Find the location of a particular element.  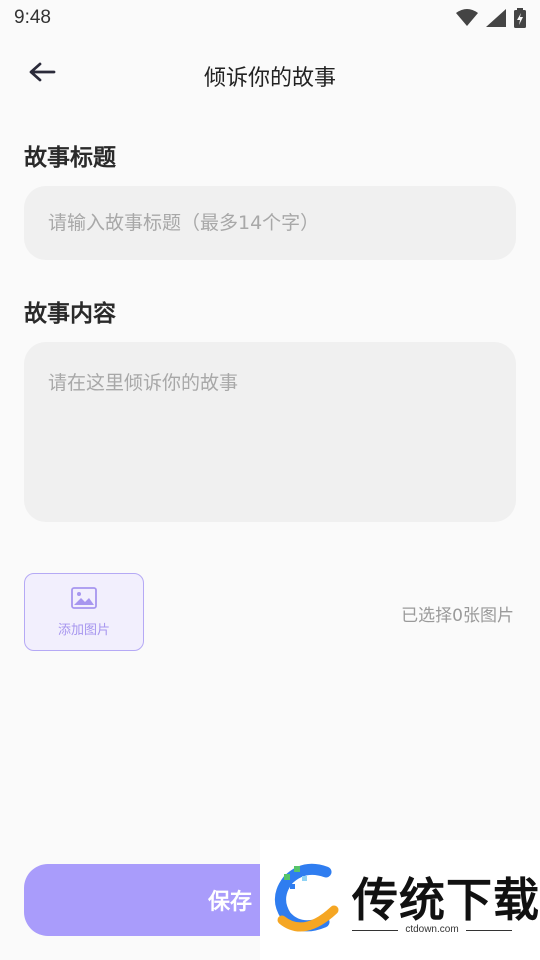

add-image-button: 添加图片 is located at coordinates (84, 612).